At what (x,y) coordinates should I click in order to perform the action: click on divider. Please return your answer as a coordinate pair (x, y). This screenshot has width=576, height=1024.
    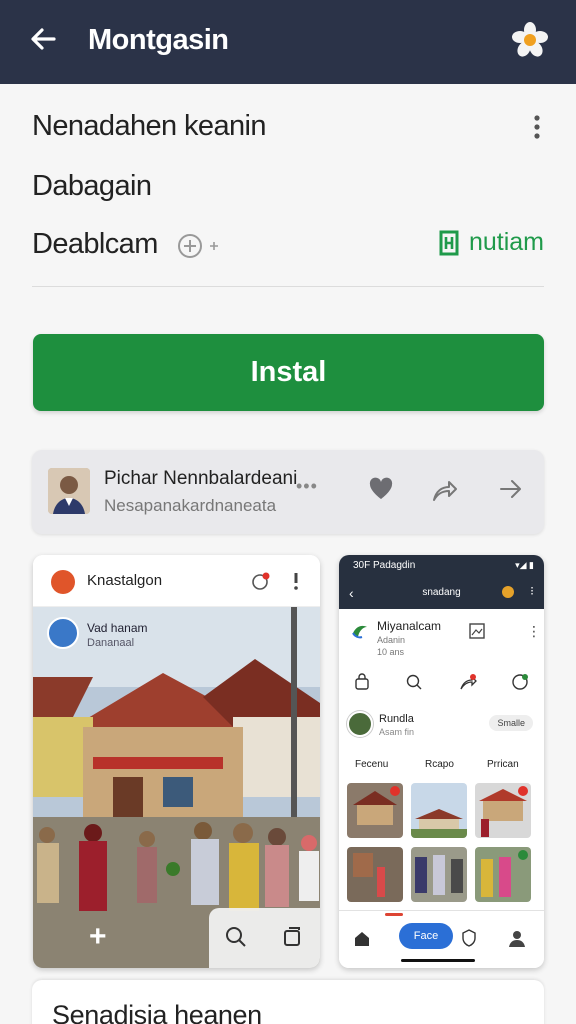
    Looking at the image, I should click on (288, 286).